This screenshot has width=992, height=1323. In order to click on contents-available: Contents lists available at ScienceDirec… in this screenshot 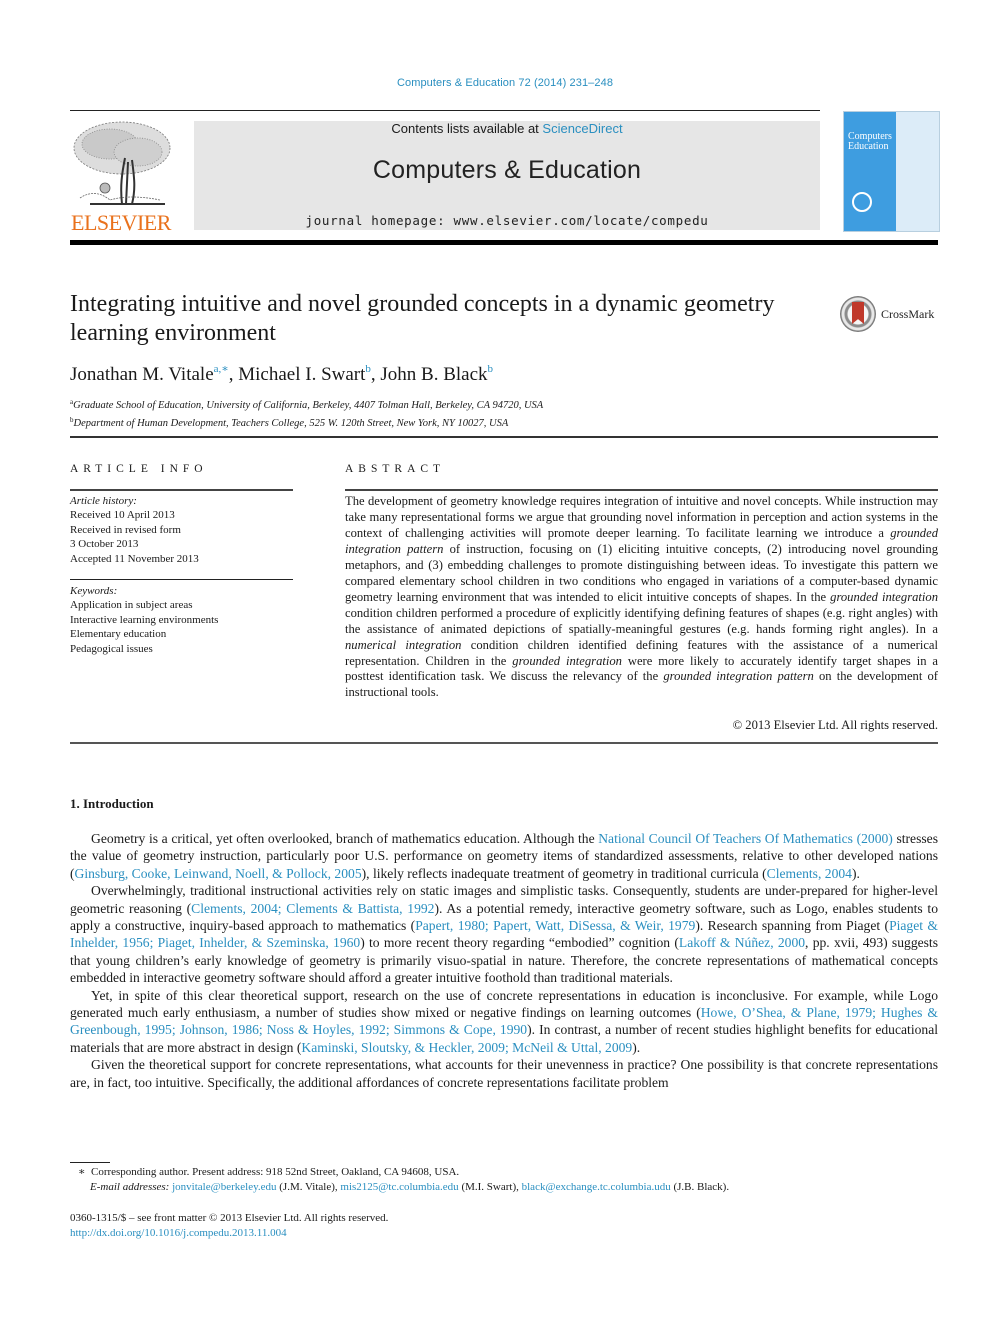, I will do `click(507, 128)`.